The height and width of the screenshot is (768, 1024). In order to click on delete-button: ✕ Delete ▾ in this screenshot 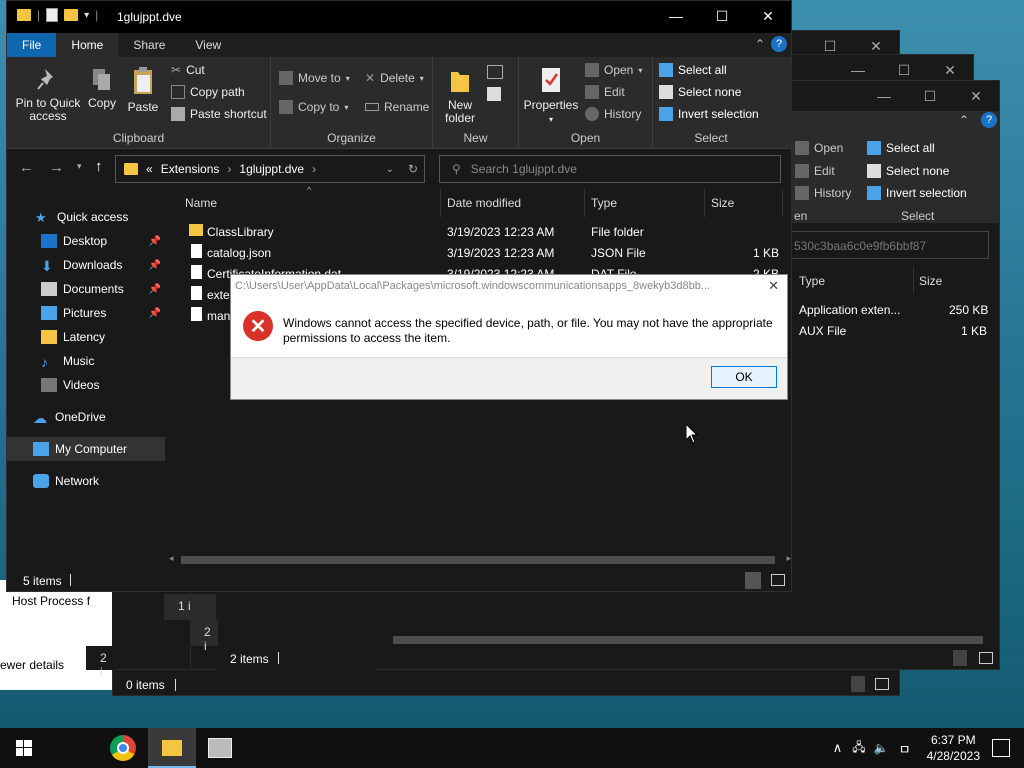, I will do `click(394, 78)`.